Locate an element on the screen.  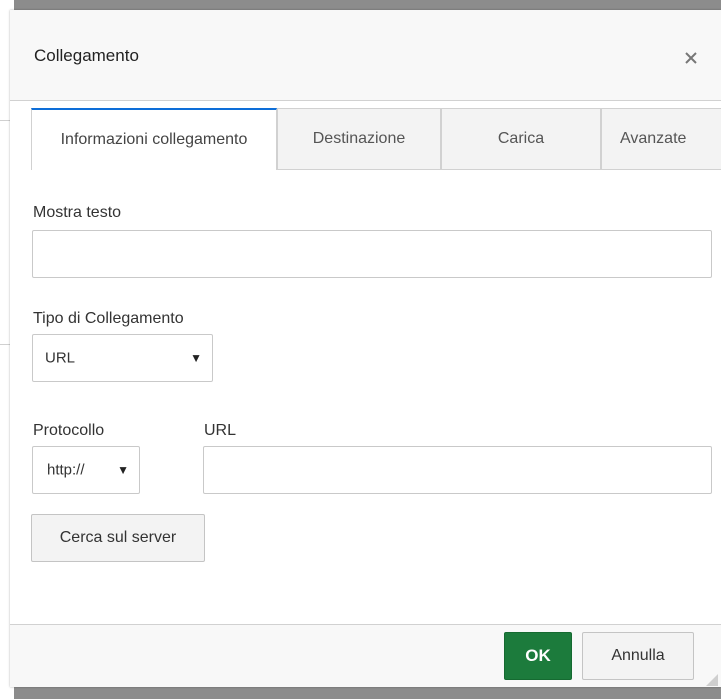
link-type-select: URL ▼ is located at coordinates (122, 358).